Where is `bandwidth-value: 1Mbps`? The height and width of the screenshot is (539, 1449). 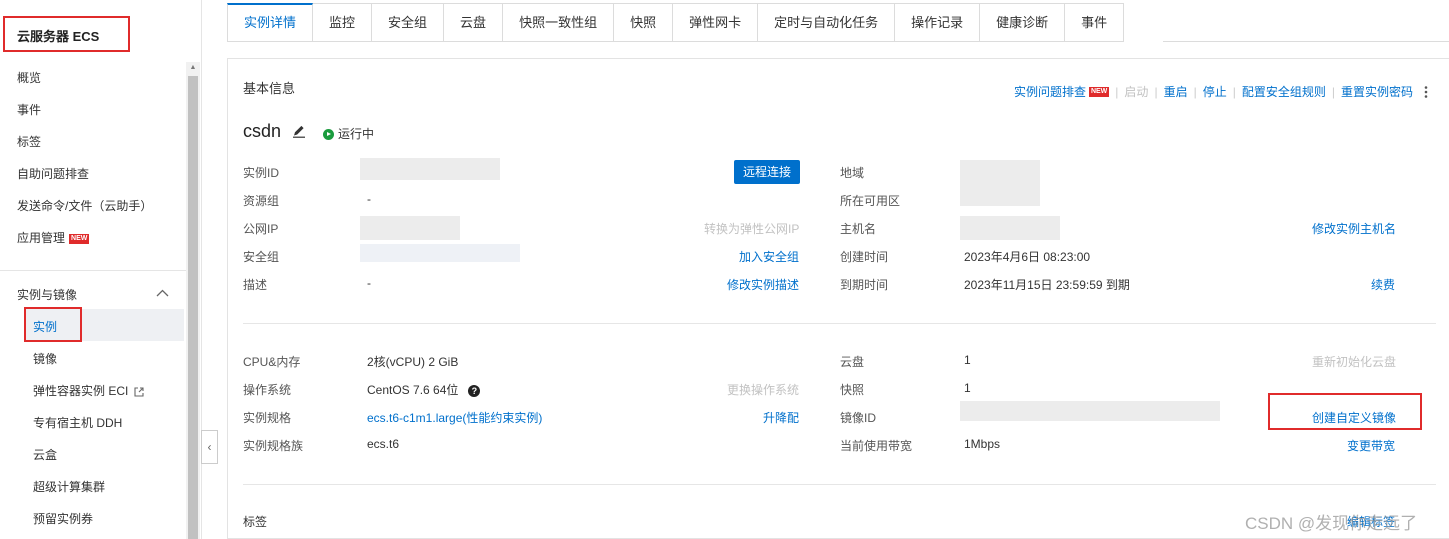 bandwidth-value: 1Mbps is located at coordinates (982, 444).